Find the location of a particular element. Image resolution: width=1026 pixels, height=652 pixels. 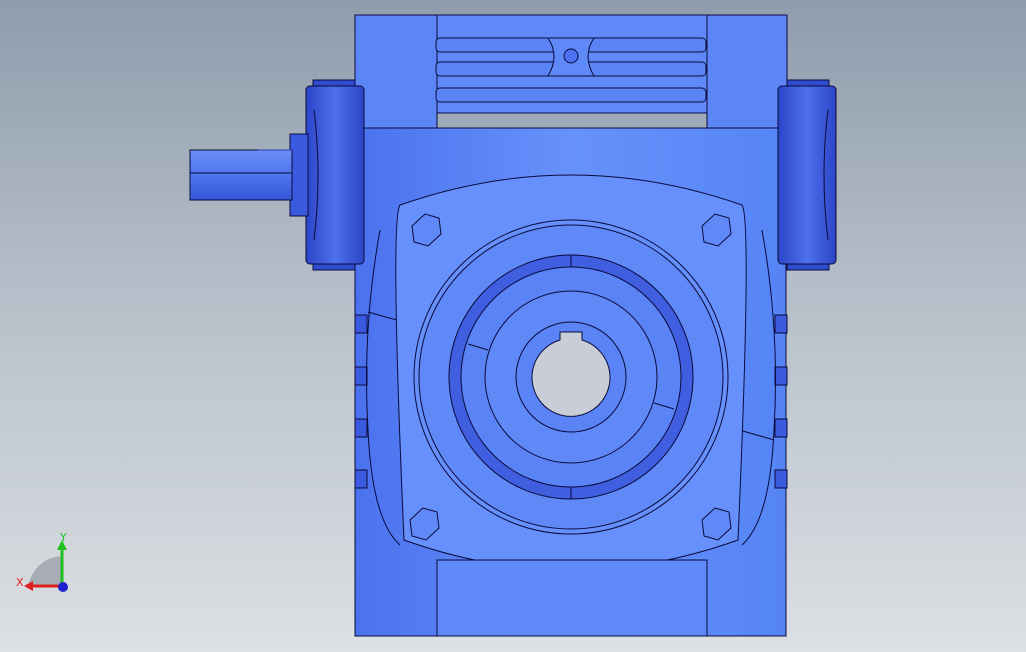

axis-triad: X Y is located at coordinates (50, 563).